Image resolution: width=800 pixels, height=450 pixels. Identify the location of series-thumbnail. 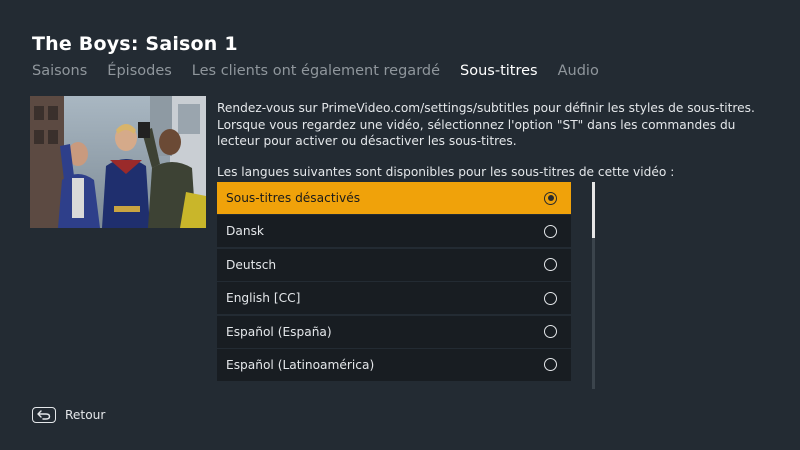
(118, 162).